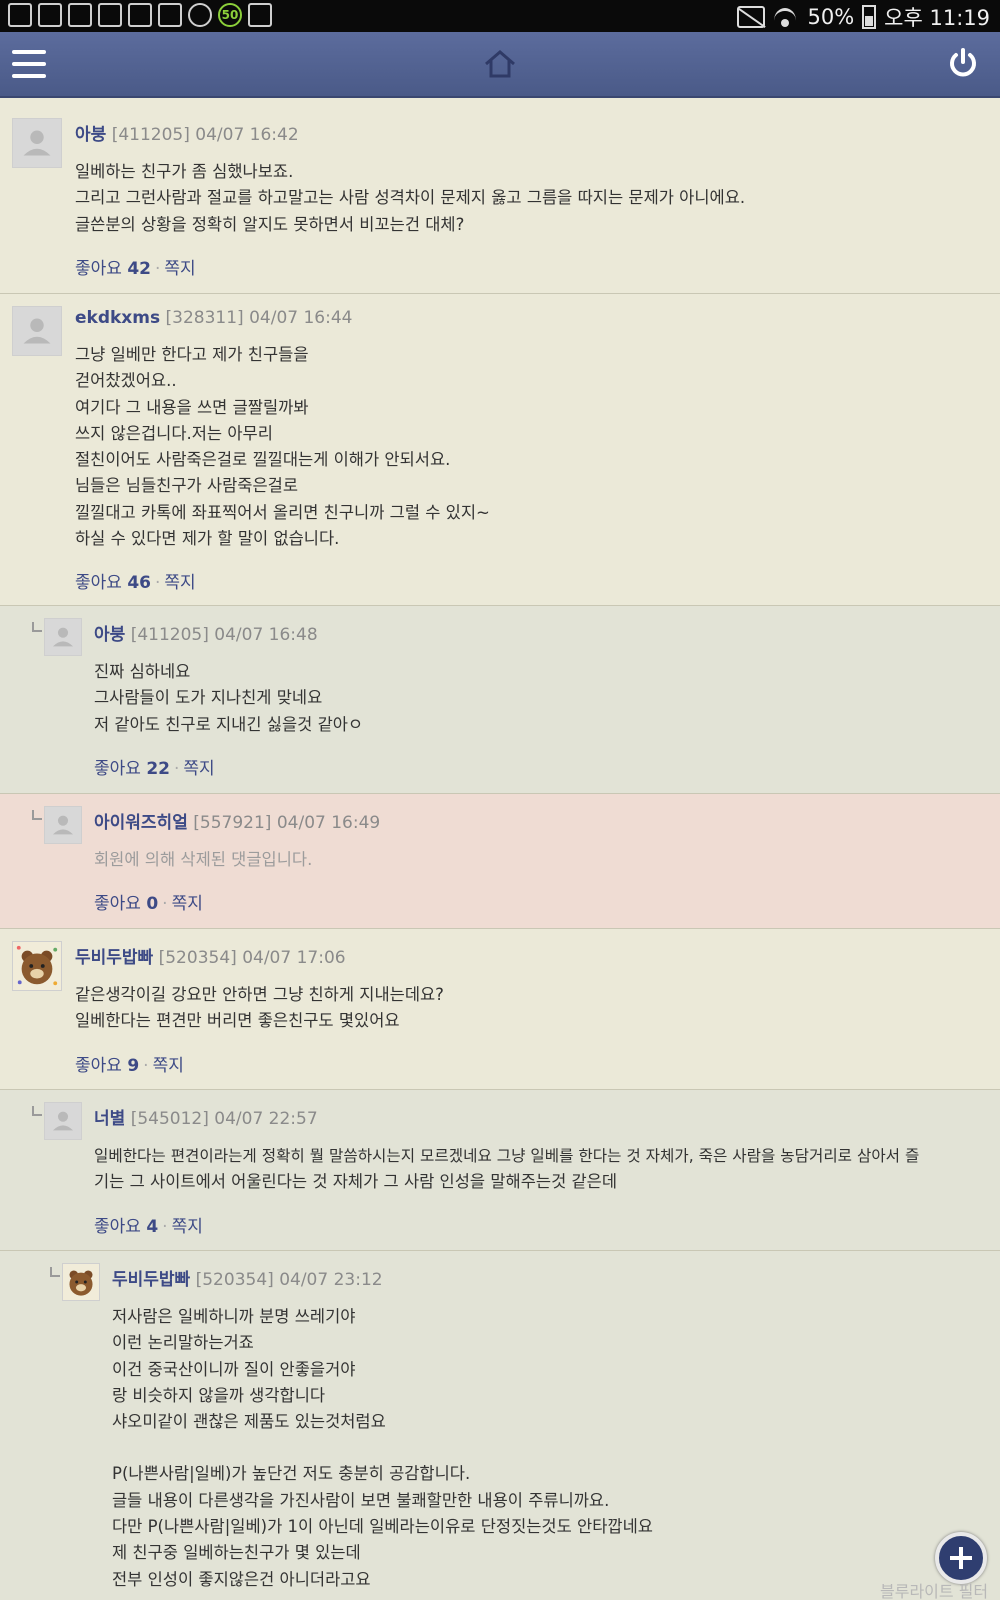  Describe the element at coordinates (80, 15) in the screenshot. I see `image-icon` at that location.